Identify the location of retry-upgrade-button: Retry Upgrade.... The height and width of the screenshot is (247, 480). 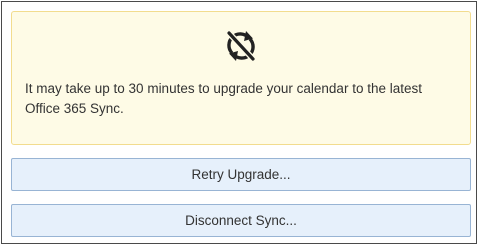
(241, 174).